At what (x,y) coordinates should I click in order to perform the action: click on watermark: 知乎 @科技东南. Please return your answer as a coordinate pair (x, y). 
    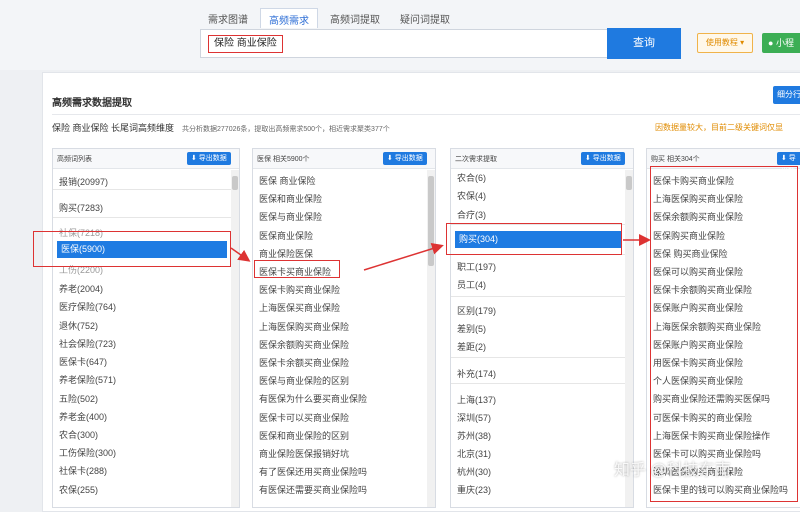
    Looking at the image, I should click on (672, 470).